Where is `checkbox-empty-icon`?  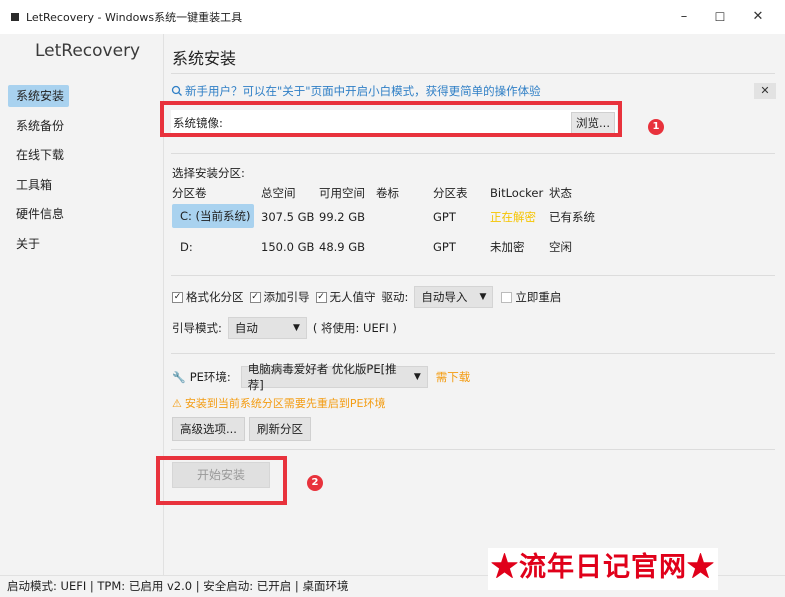
checkbox-empty-icon is located at coordinates (507, 297).